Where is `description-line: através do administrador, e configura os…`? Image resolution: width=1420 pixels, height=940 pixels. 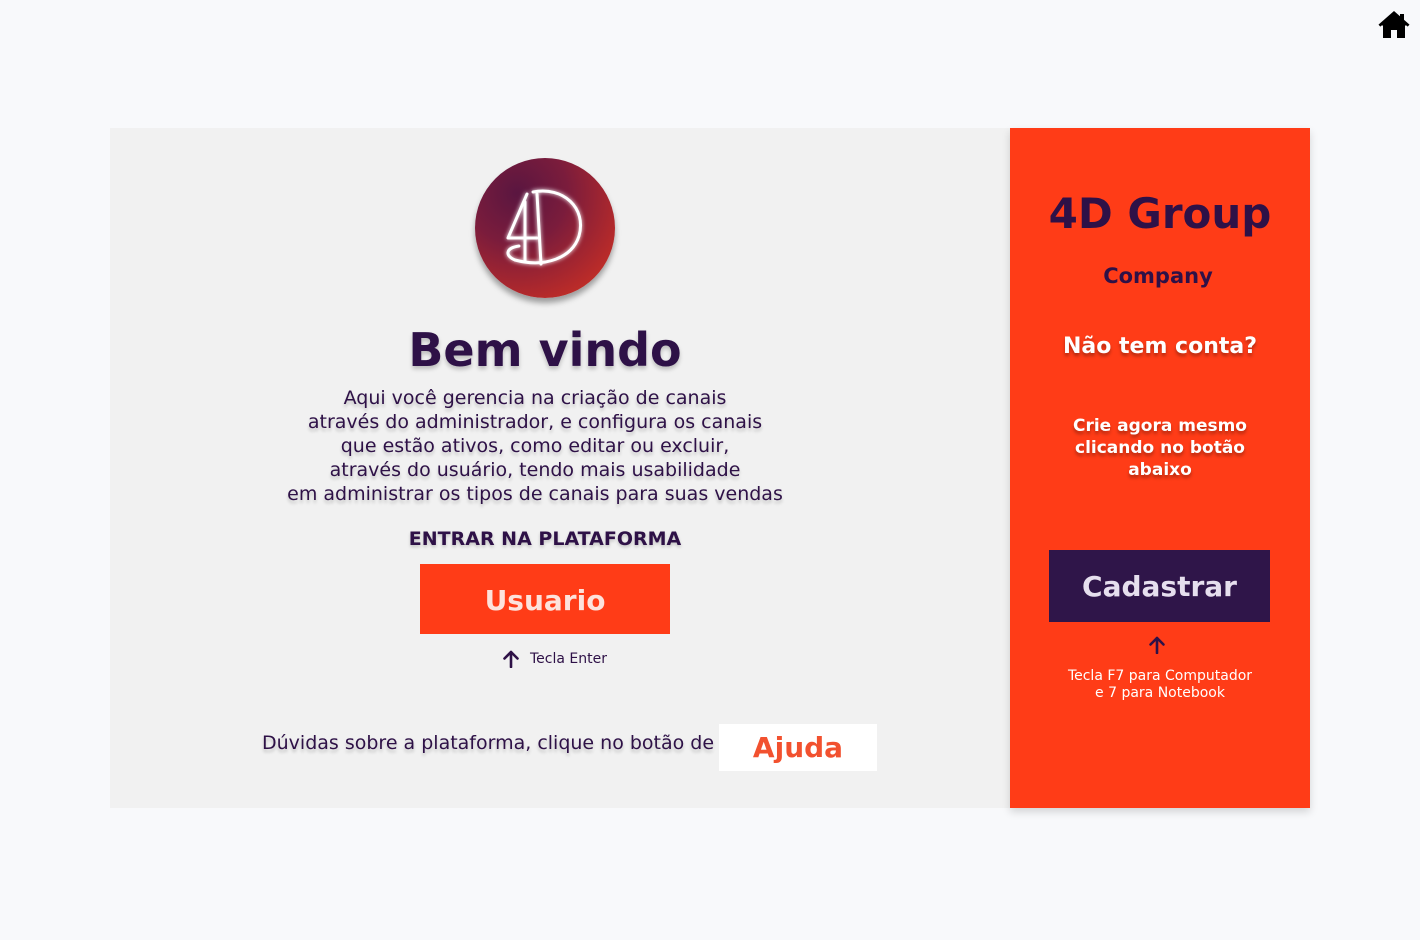 description-line: através do administrador, e configura os… is located at coordinates (535, 422).